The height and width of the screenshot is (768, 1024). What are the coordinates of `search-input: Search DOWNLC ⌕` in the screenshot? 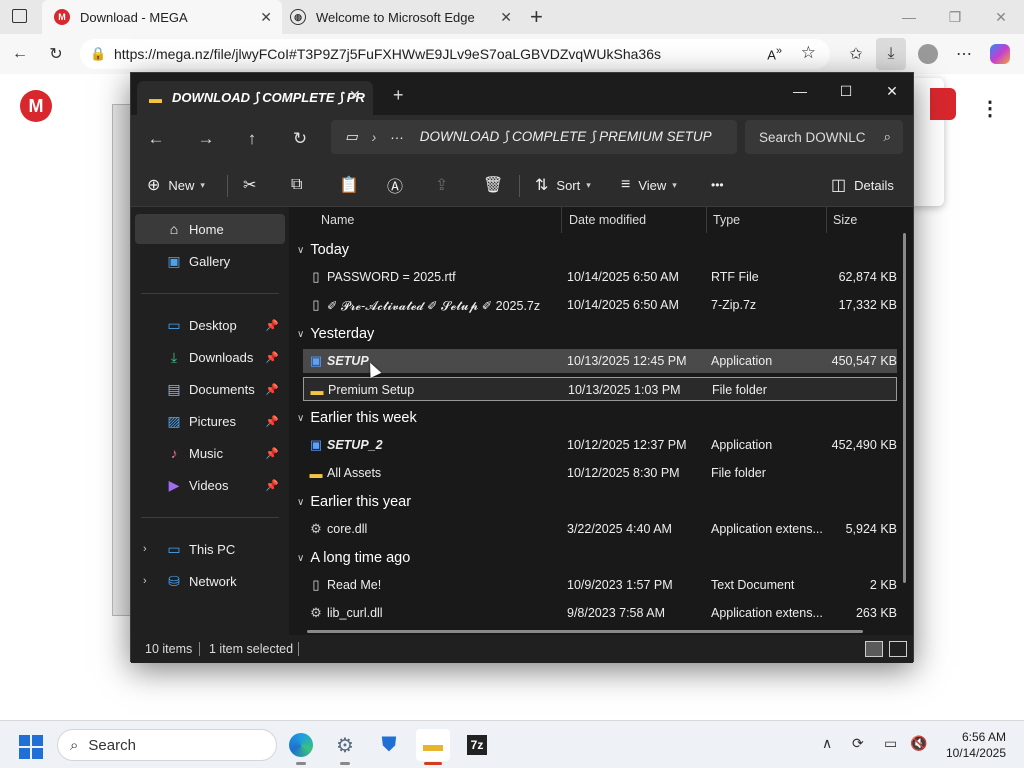 It's located at (824, 137).